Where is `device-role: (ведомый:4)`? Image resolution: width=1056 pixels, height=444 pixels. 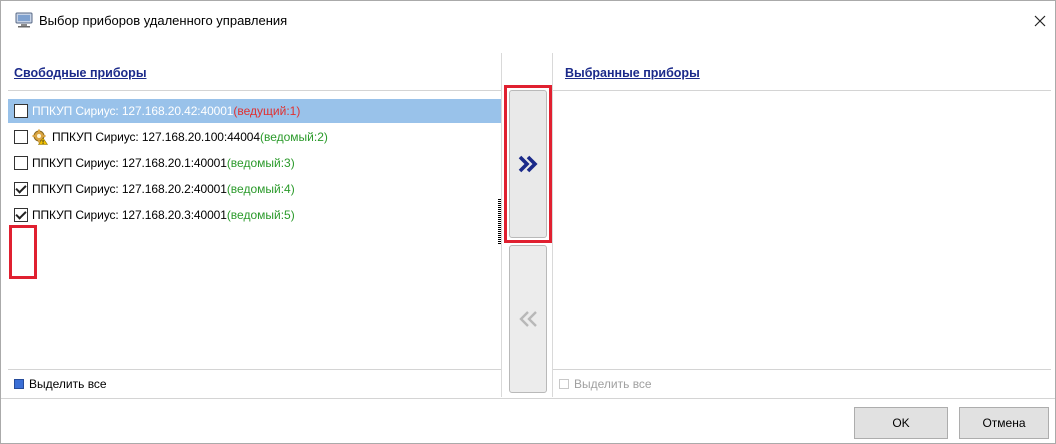
device-role: (ведомый:4) is located at coordinates (260, 189).